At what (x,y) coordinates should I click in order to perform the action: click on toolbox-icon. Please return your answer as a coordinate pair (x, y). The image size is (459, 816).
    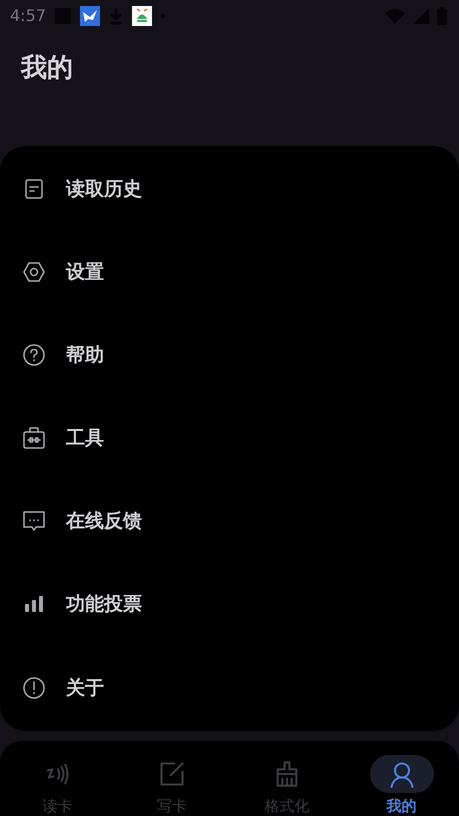
    Looking at the image, I should click on (34, 438).